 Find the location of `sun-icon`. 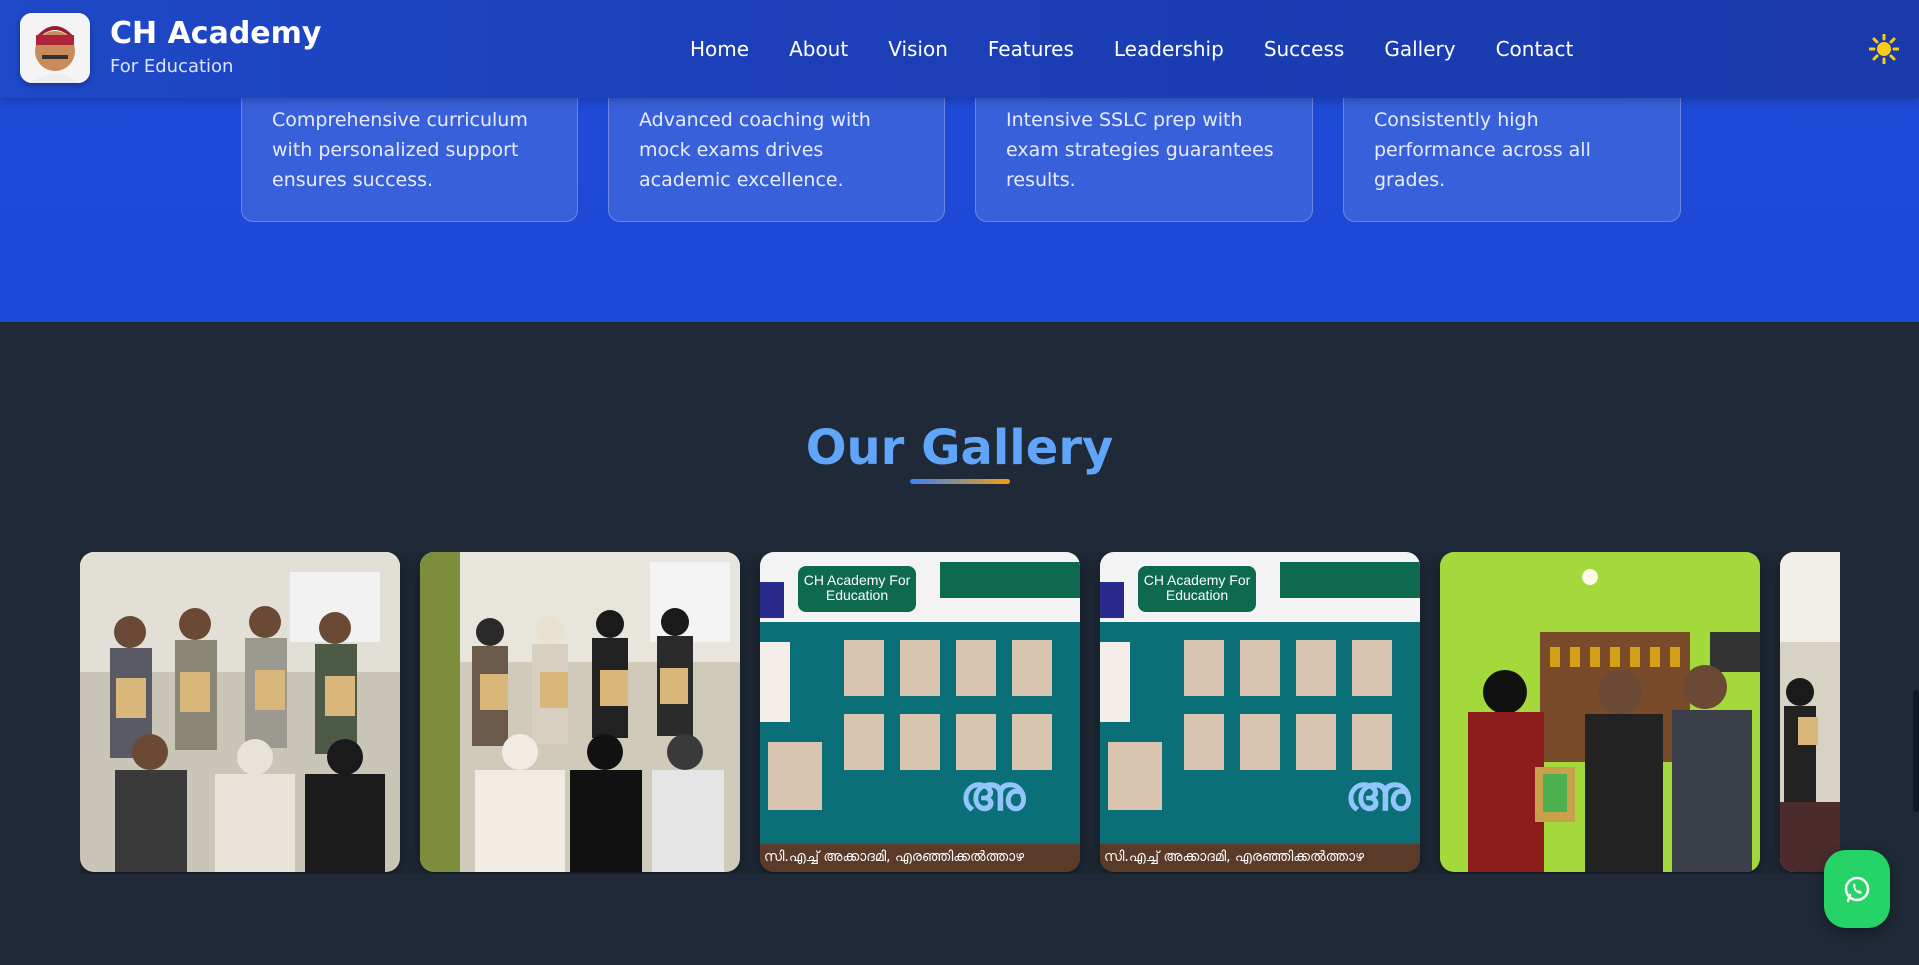

sun-icon is located at coordinates (1884, 49).